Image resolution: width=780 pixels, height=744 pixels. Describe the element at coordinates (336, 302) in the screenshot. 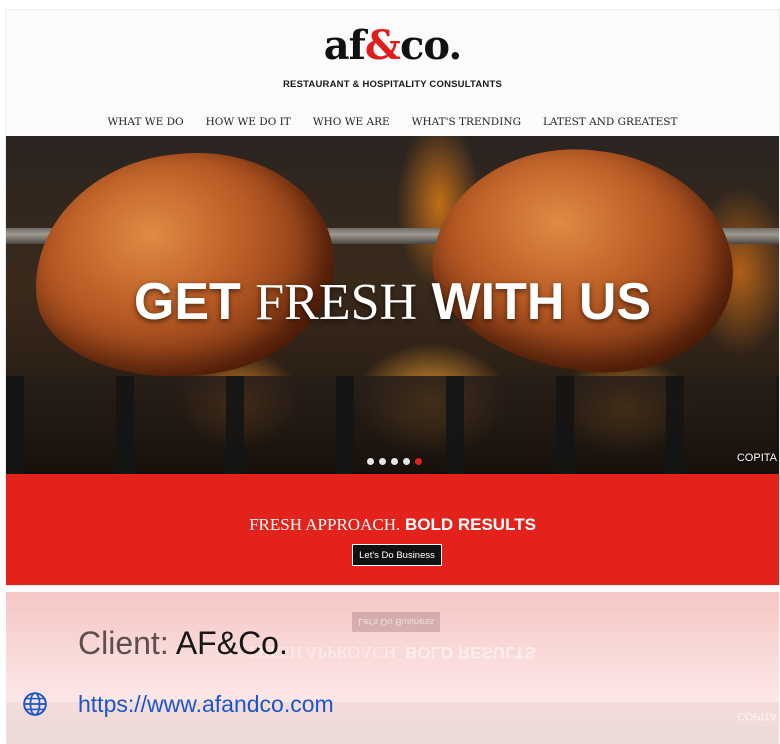

I see `headline-word-fresh: FRESH` at that location.